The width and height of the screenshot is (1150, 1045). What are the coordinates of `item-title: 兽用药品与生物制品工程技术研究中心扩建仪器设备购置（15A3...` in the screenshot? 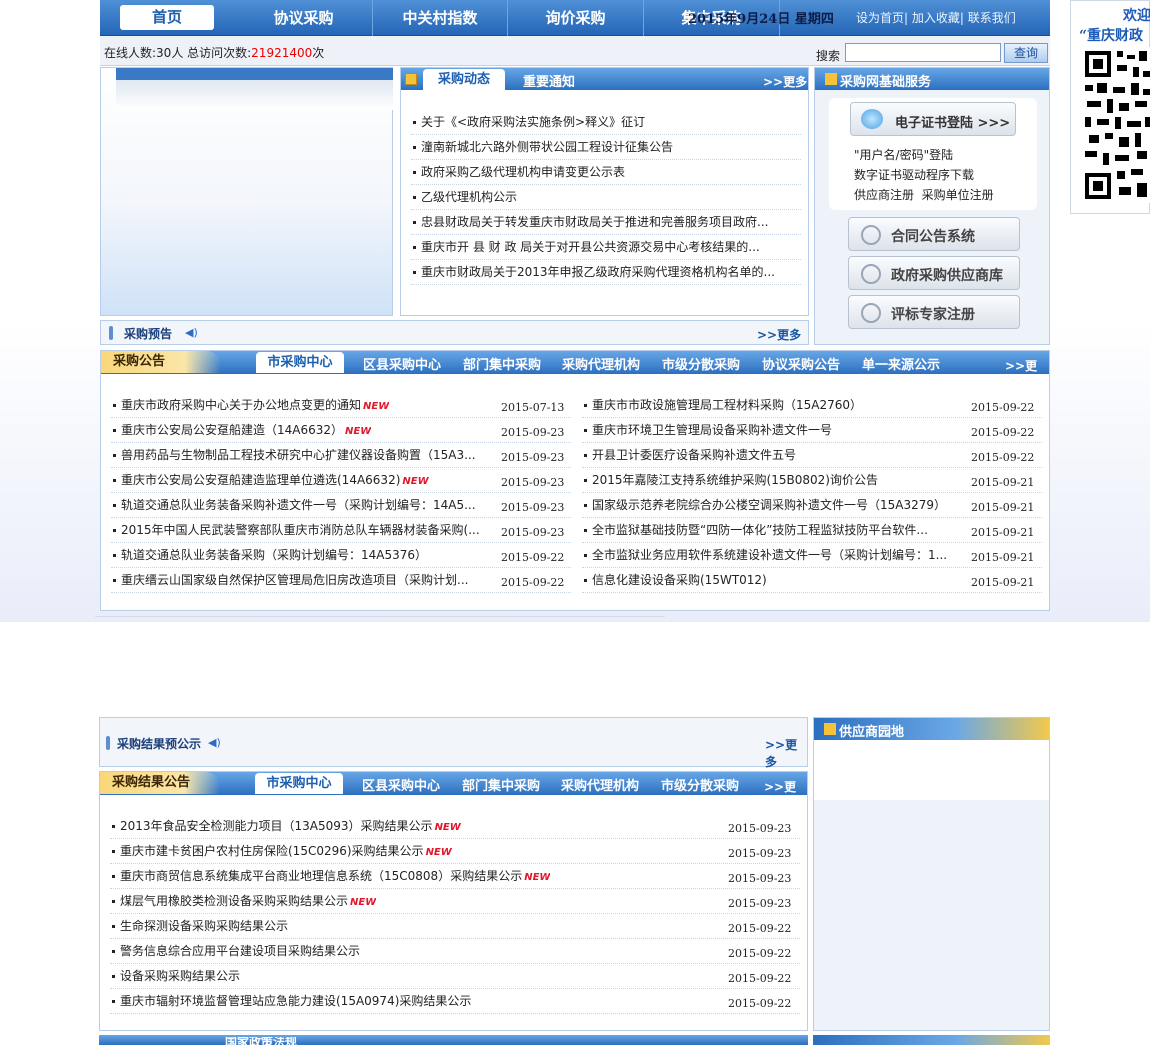 It's located at (298, 455).